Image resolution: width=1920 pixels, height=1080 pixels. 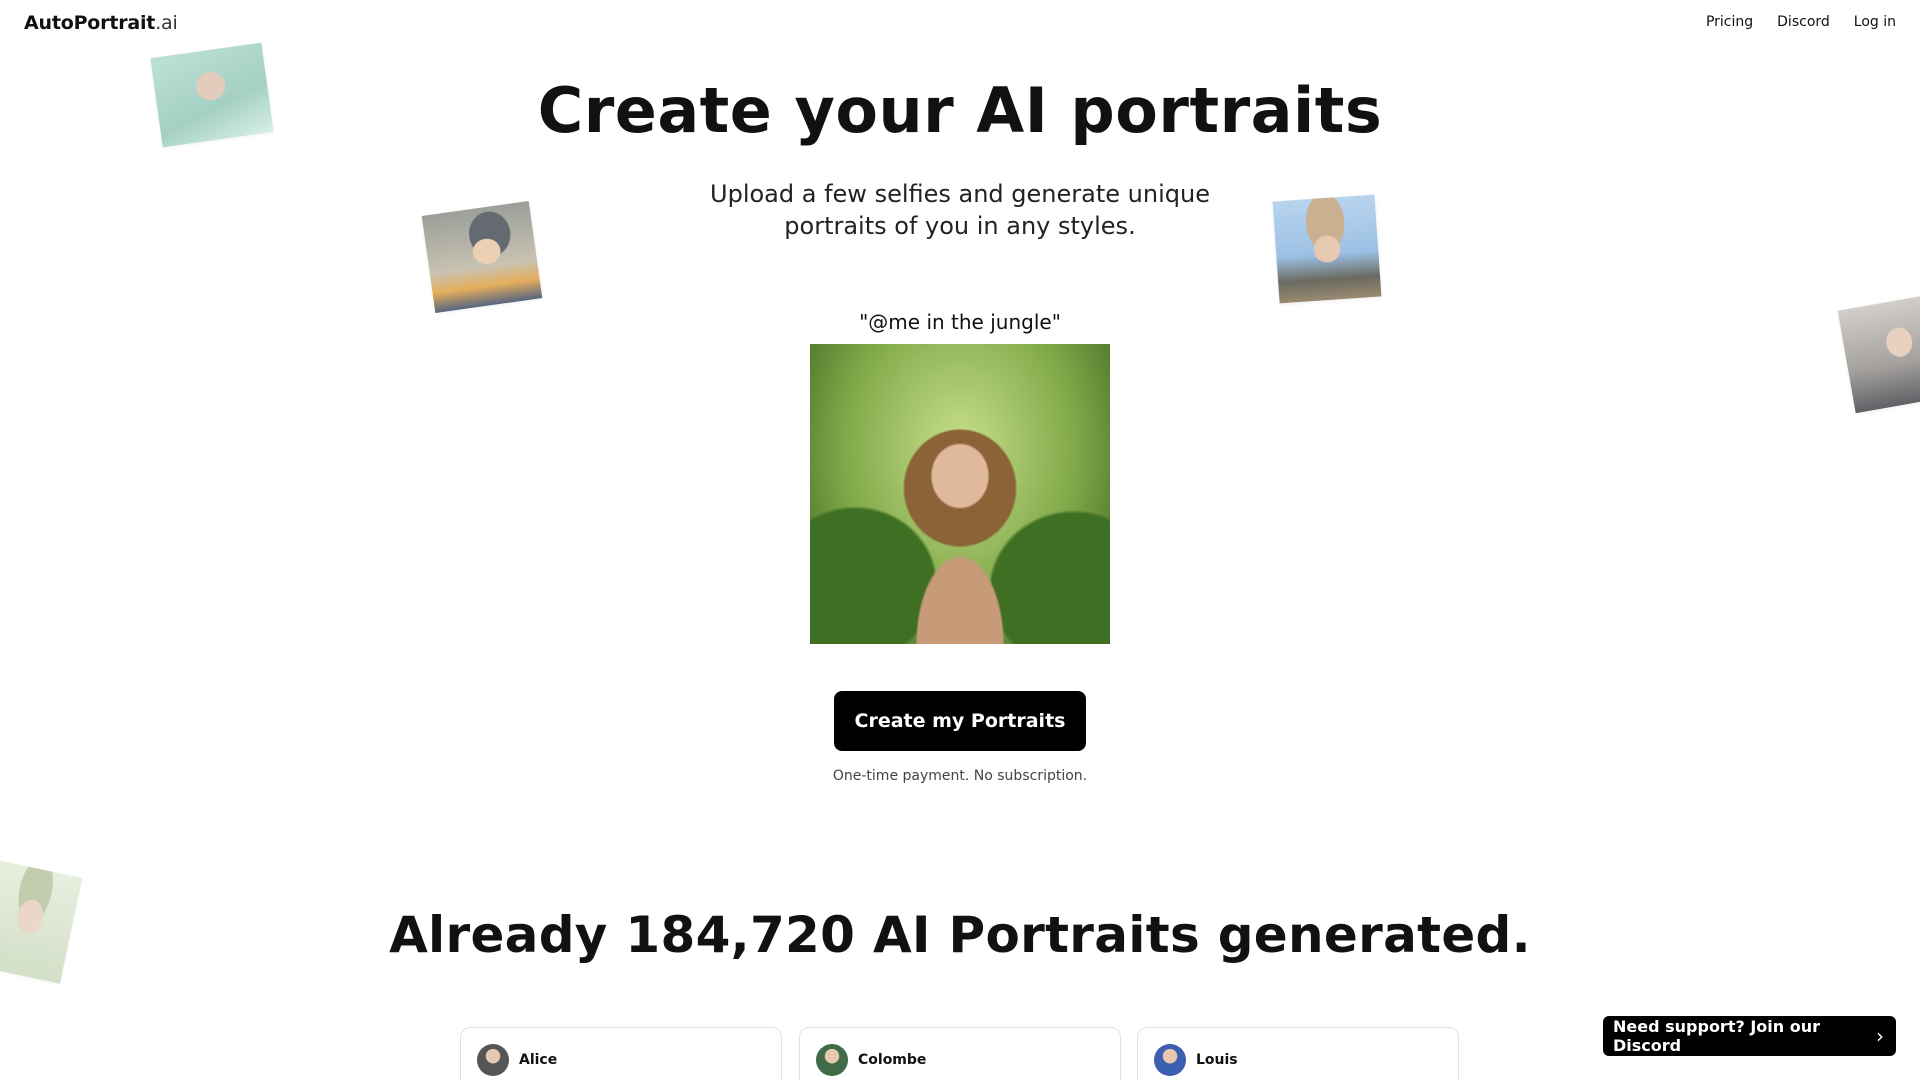 What do you see at coordinates (1880, 1036) in the screenshot?
I see `chevron-right-icon: ›` at bounding box center [1880, 1036].